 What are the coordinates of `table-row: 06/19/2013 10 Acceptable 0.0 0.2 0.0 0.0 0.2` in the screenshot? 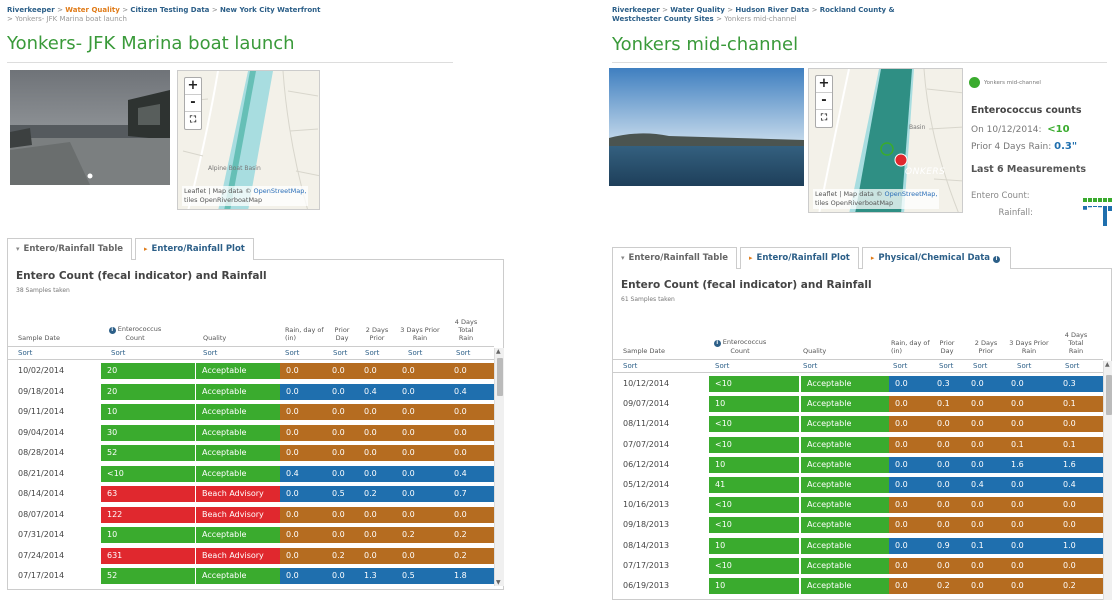 It's located at (858, 586).